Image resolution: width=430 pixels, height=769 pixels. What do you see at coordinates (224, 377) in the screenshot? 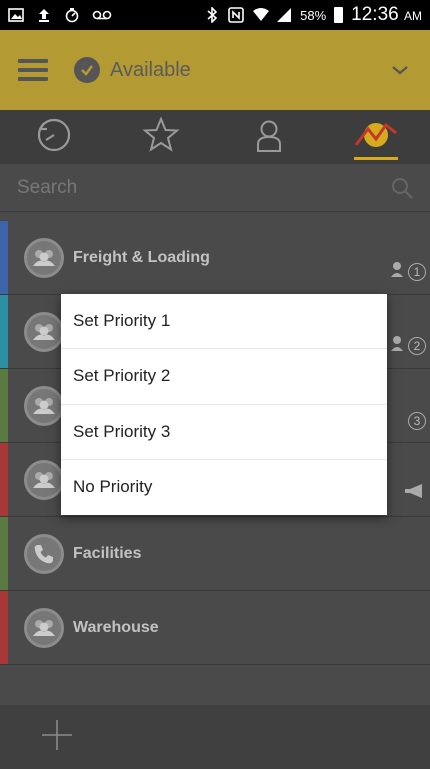
I see `menu-item-set-priority-2: Set Priority 2` at bounding box center [224, 377].